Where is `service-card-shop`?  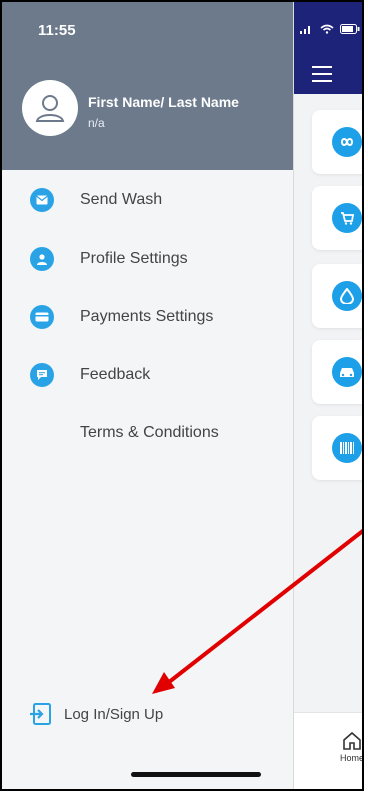 service-card-shop is located at coordinates (337, 218).